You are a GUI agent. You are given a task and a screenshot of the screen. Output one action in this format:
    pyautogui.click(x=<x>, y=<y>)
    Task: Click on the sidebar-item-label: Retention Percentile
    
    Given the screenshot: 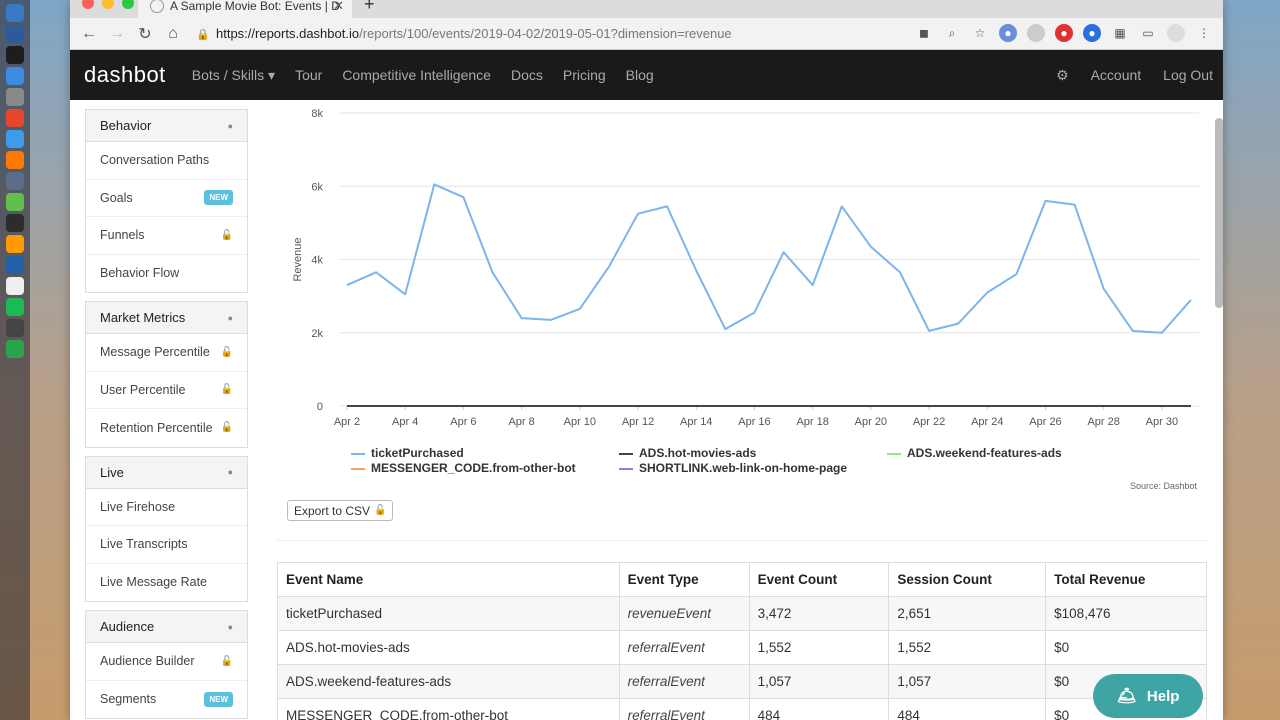 What is the action you would take?
    pyautogui.click(x=156, y=427)
    